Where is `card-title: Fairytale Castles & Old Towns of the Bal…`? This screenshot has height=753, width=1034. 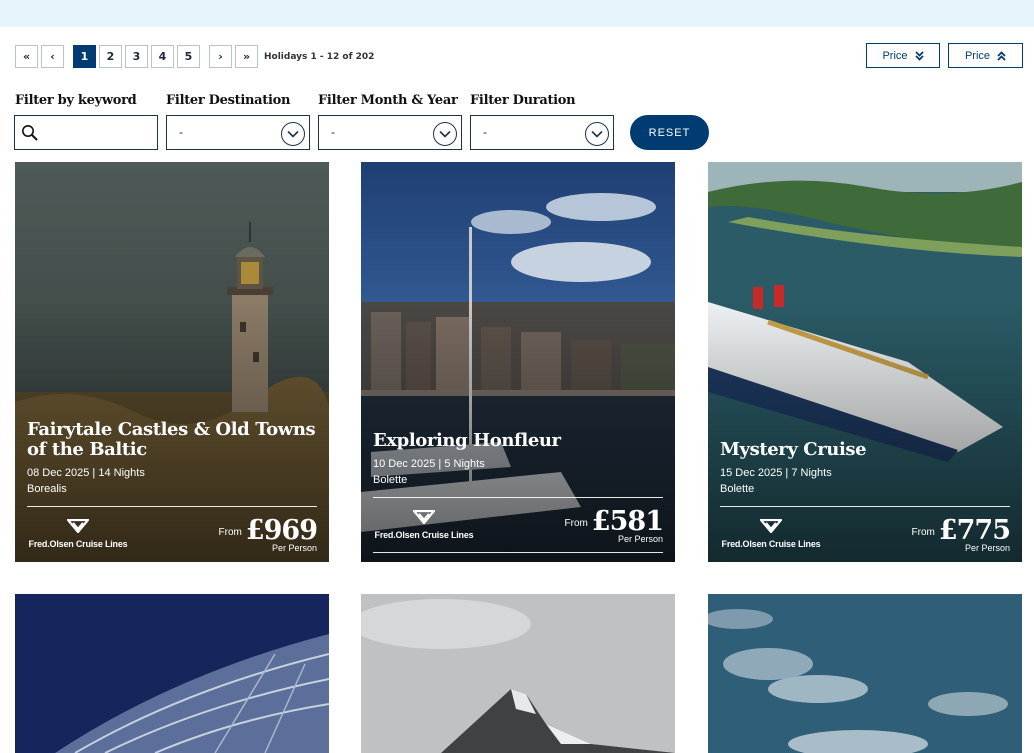 card-title: Fairytale Castles & Old Towns of the Bal… is located at coordinates (171, 439).